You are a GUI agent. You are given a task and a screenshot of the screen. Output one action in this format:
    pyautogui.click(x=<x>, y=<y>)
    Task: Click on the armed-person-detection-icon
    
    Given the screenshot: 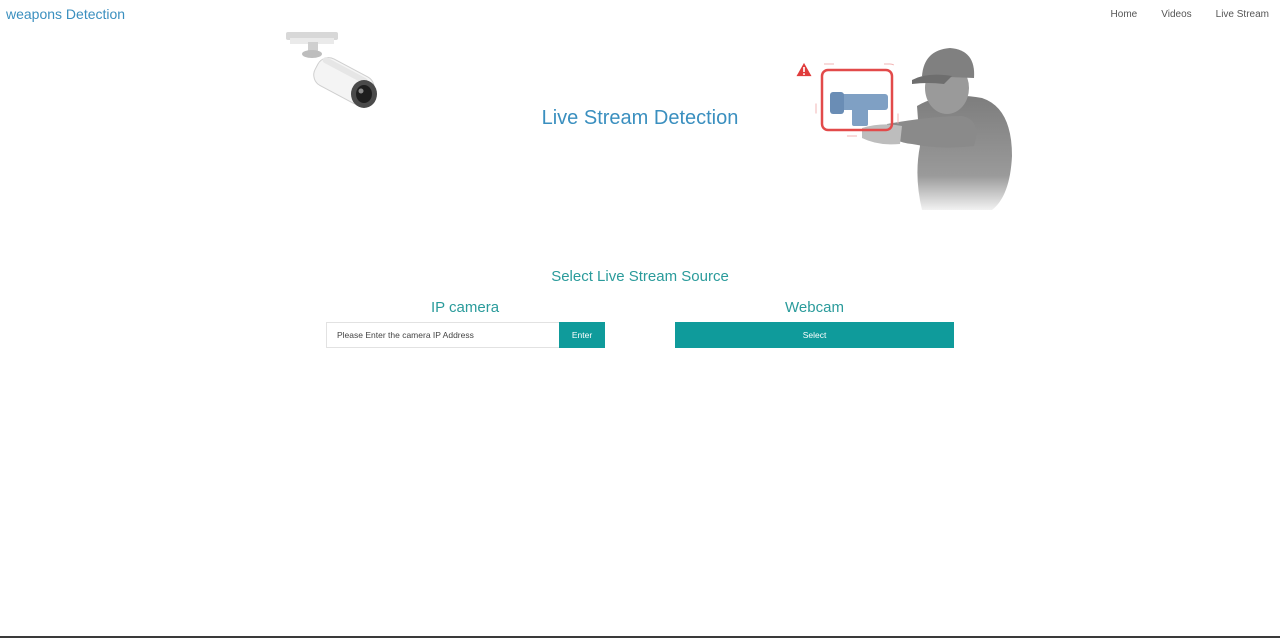 What is the action you would take?
    pyautogui.click(x=913, y=129)
    